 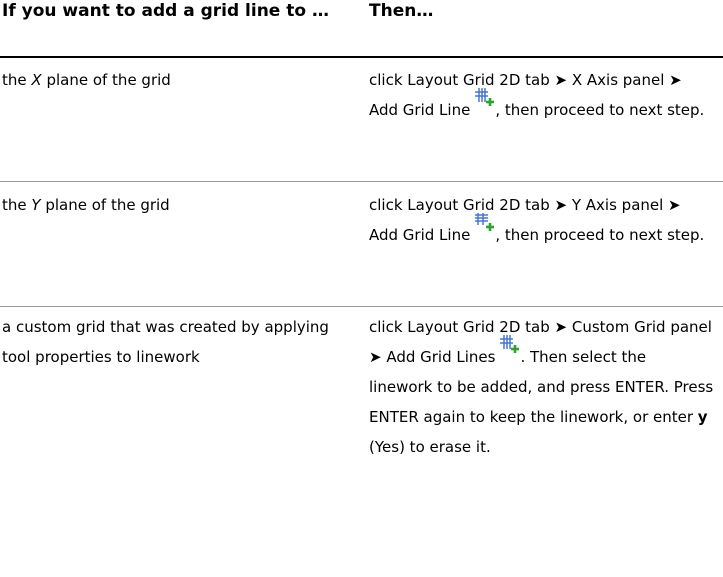 I want to click on header-rule, so click(x=361, y=57).